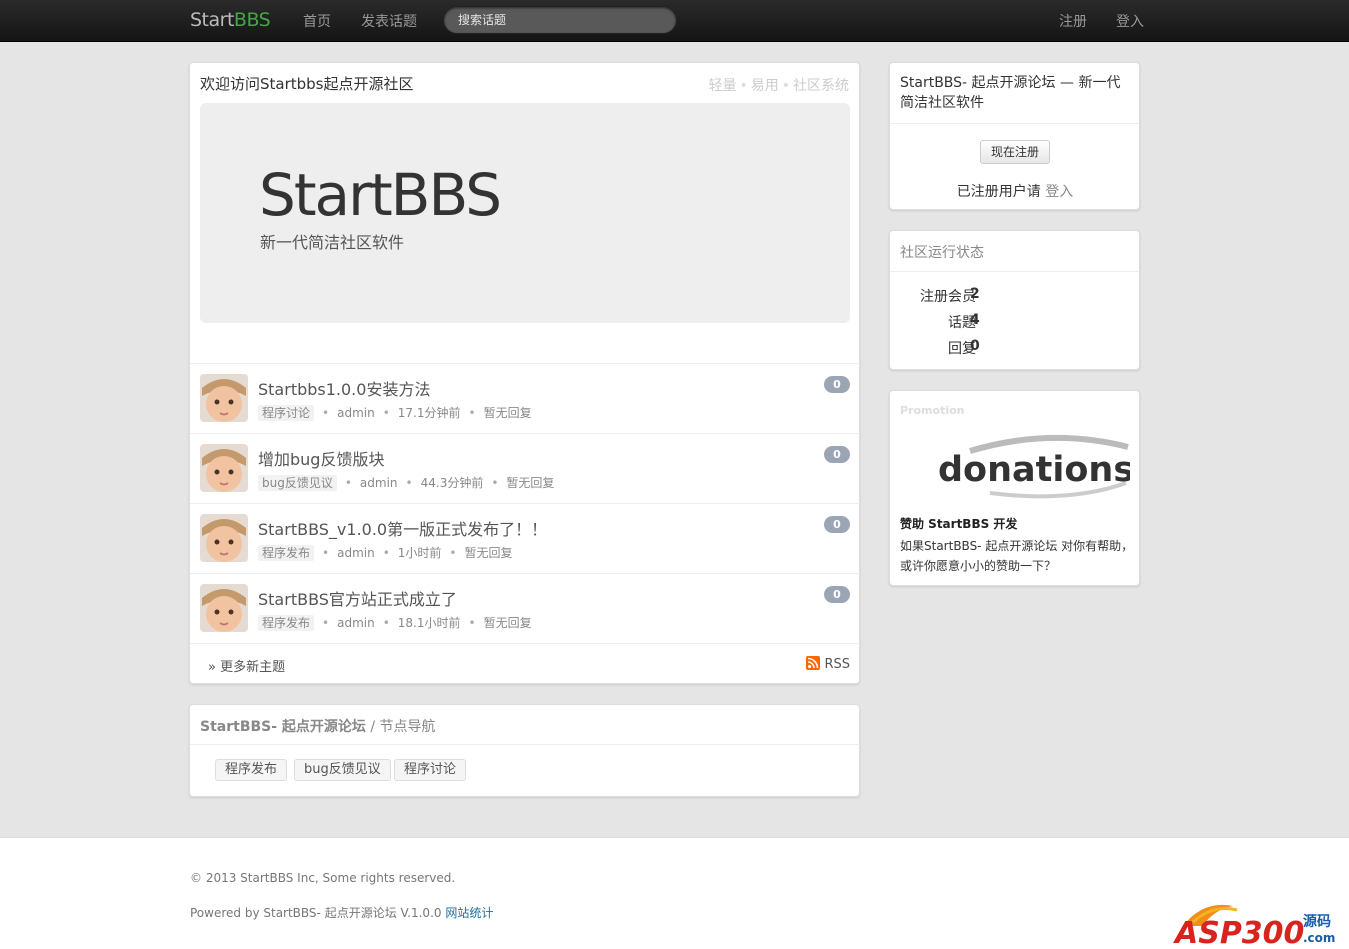  Describe the element at coordinates (395, 412) in the screenshot. I see `topic-meta: 程序讨论 • admin • 17.1分钟前 • 暂无回复` at that location.